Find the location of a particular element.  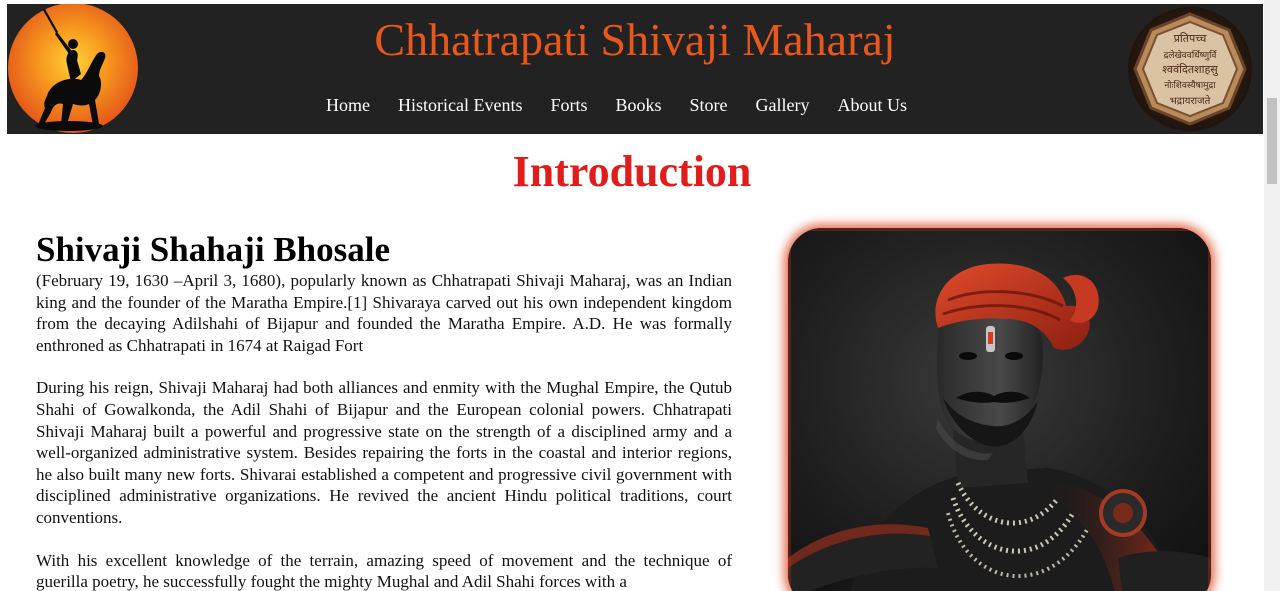

nav-gallery: Gallery is located at coordinates (783, 105).